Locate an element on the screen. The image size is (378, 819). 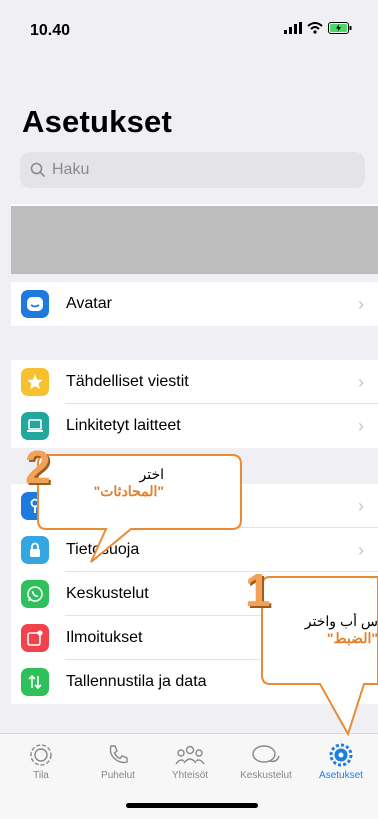
callout-two-line2: "المحادثات" is located at coordinates (128, 491).